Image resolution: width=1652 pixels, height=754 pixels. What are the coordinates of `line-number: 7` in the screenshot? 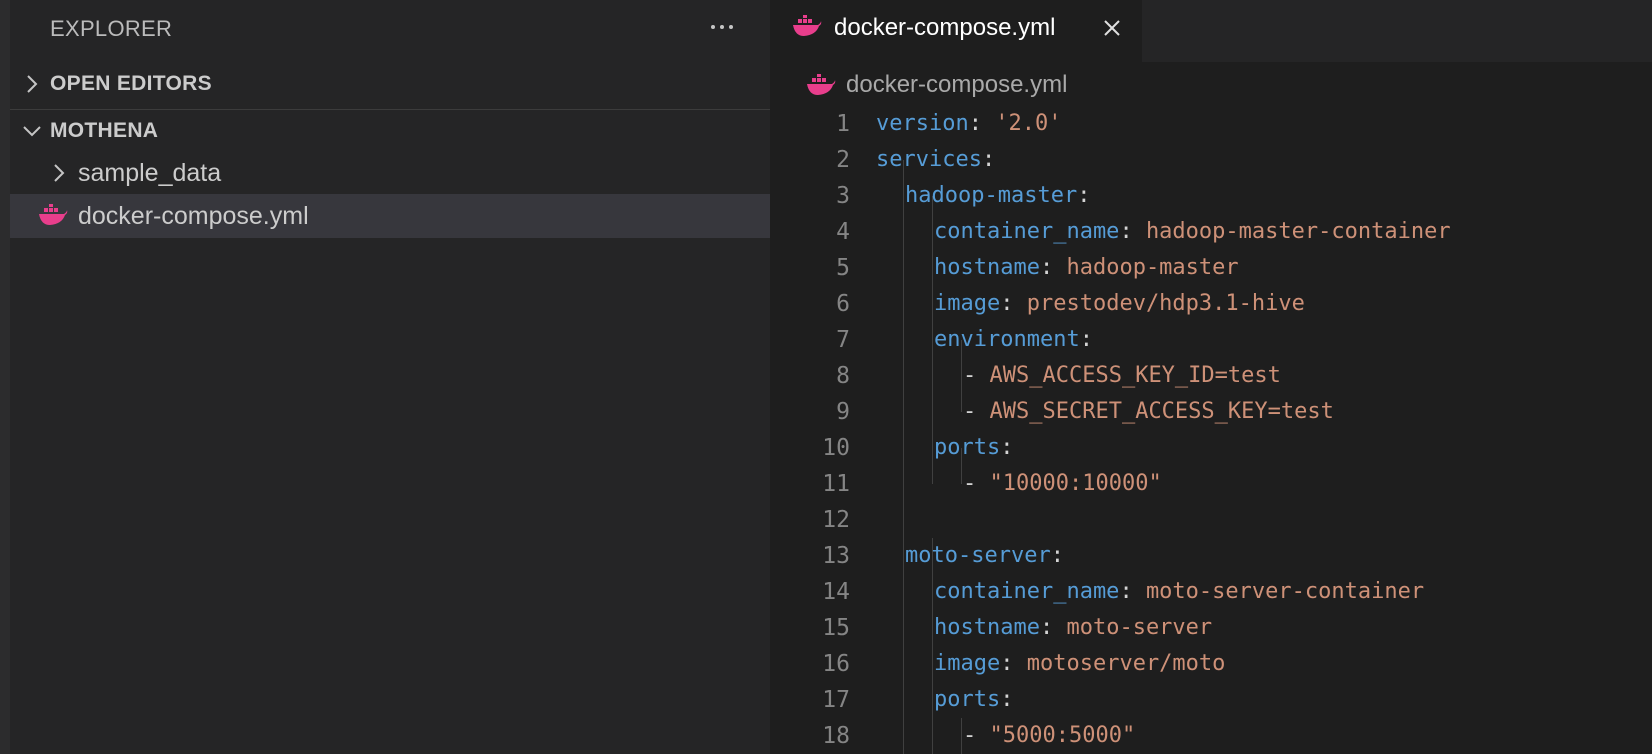 It's located at (843, 340).